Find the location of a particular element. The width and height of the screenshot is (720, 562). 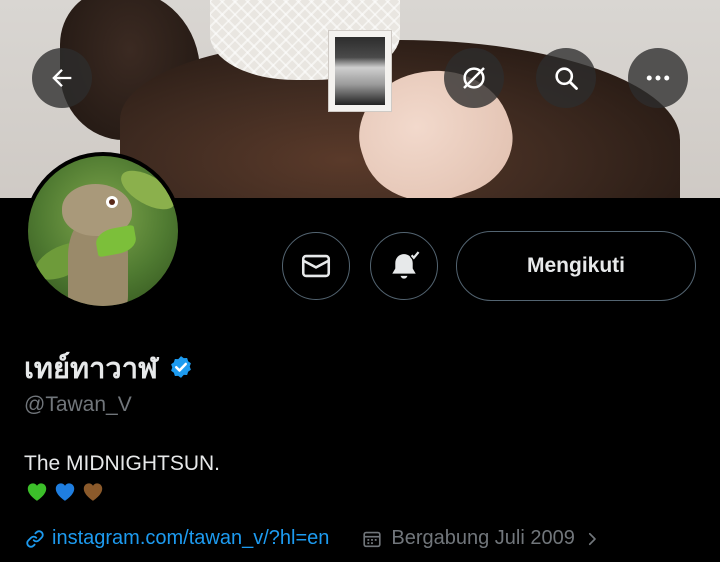

following-button: Mengikuti is located at coordinates (576, 266).